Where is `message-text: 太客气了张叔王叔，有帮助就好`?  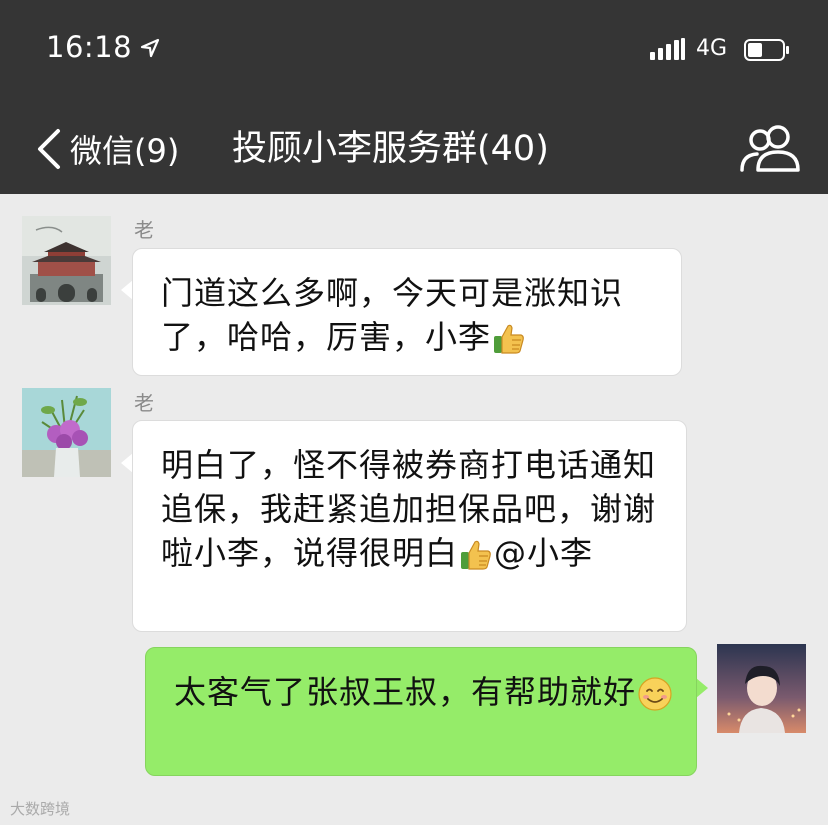 message-text: 太客气了张叔王叔，有帮助就好 is located at coordinates (405, 692).